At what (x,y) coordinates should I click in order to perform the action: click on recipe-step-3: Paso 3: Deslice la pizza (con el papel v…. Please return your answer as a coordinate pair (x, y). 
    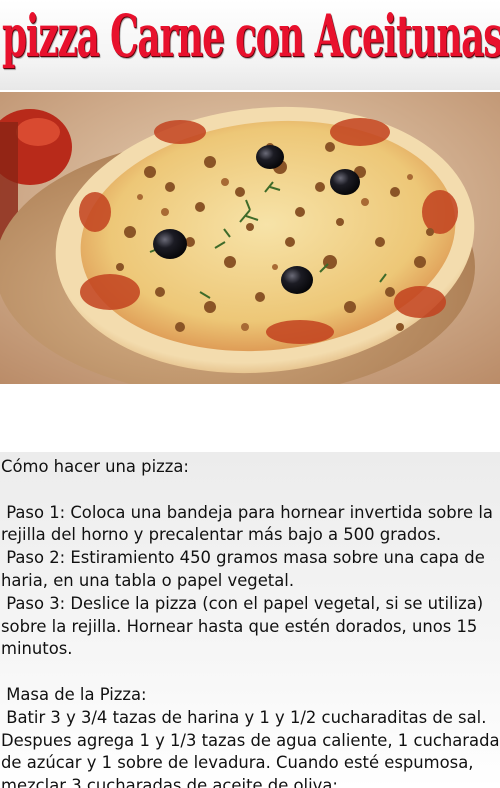
    Looking at the image, I should click on (245, 626).